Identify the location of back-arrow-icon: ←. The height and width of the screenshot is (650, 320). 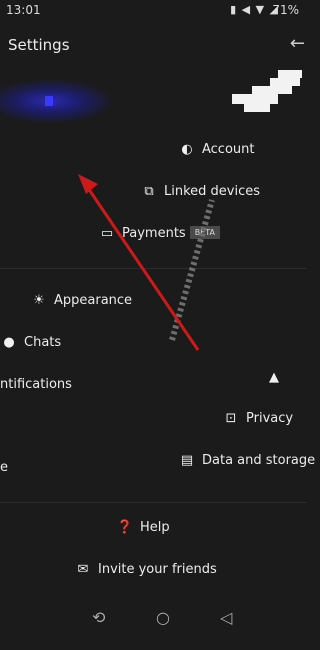
(297, 43).